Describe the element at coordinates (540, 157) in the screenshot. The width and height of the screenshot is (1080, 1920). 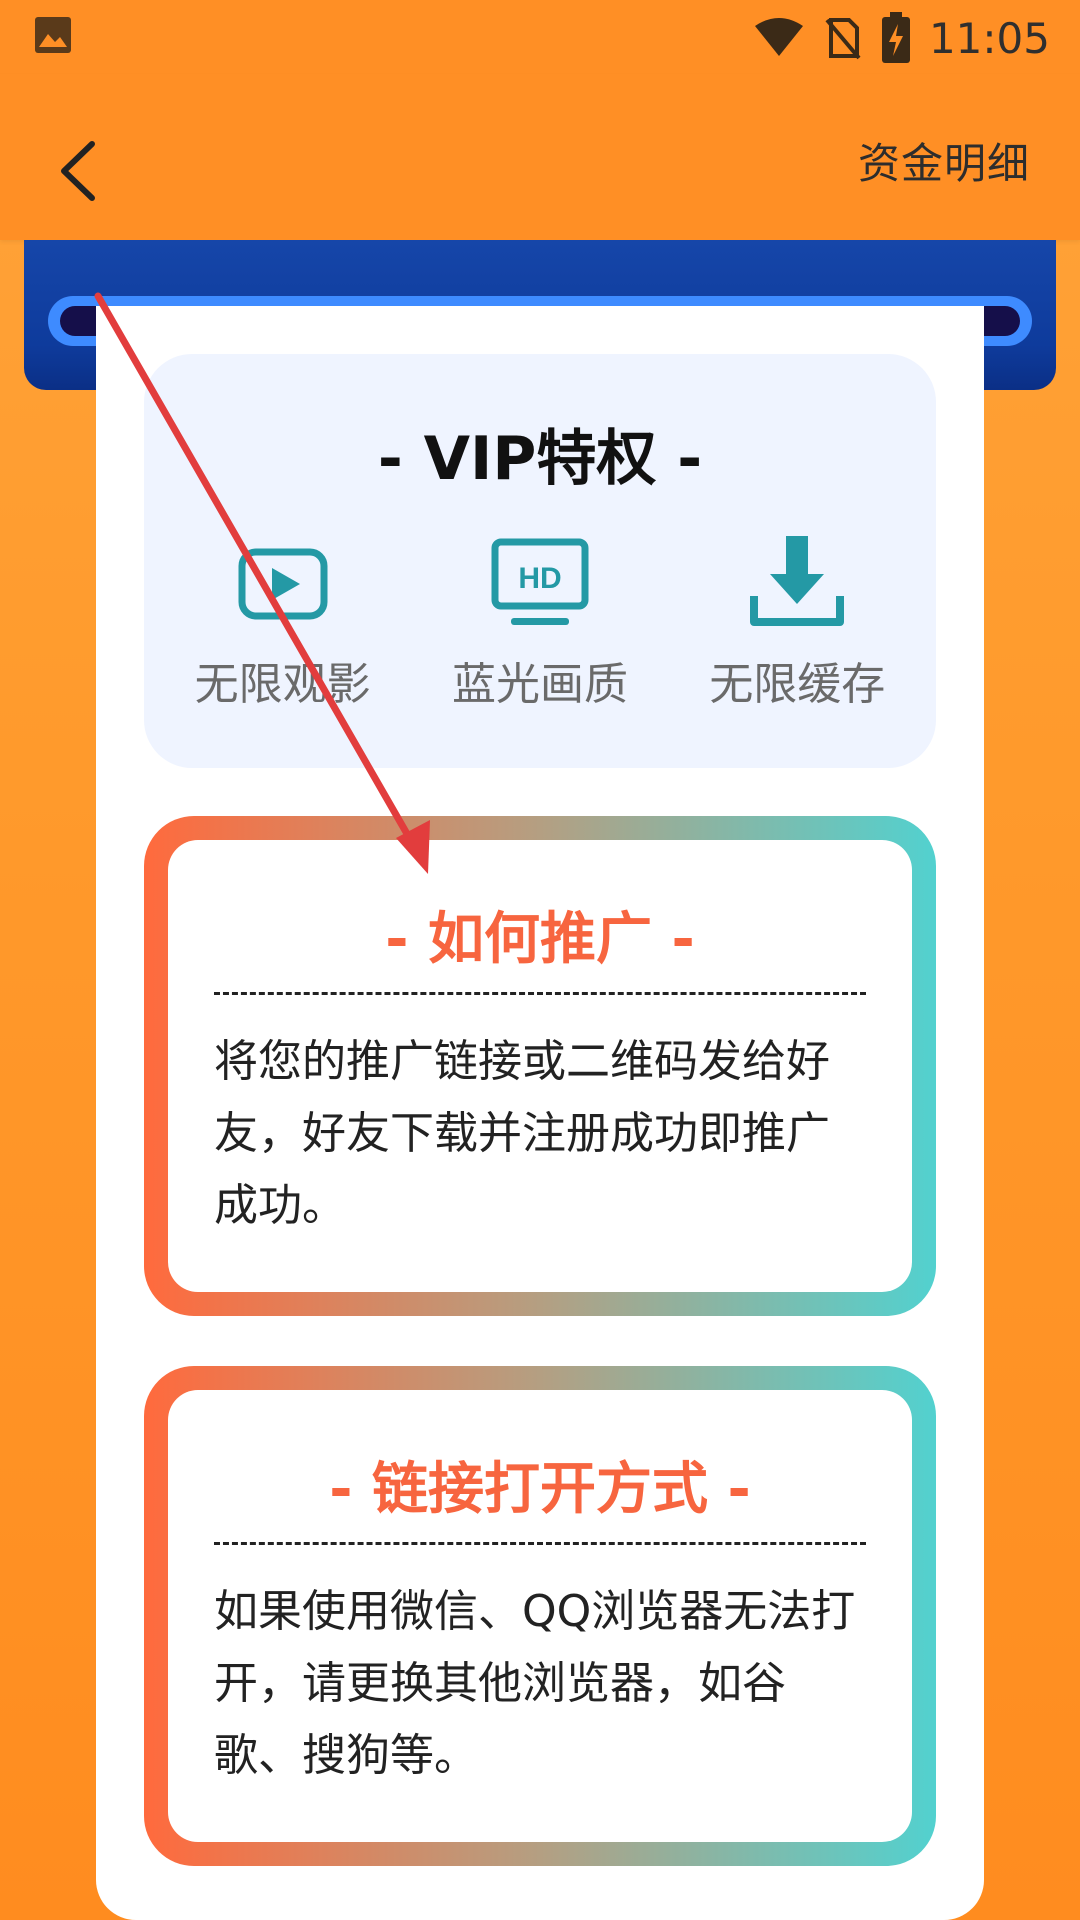
I see `app-bar: 资金明细` at that location.